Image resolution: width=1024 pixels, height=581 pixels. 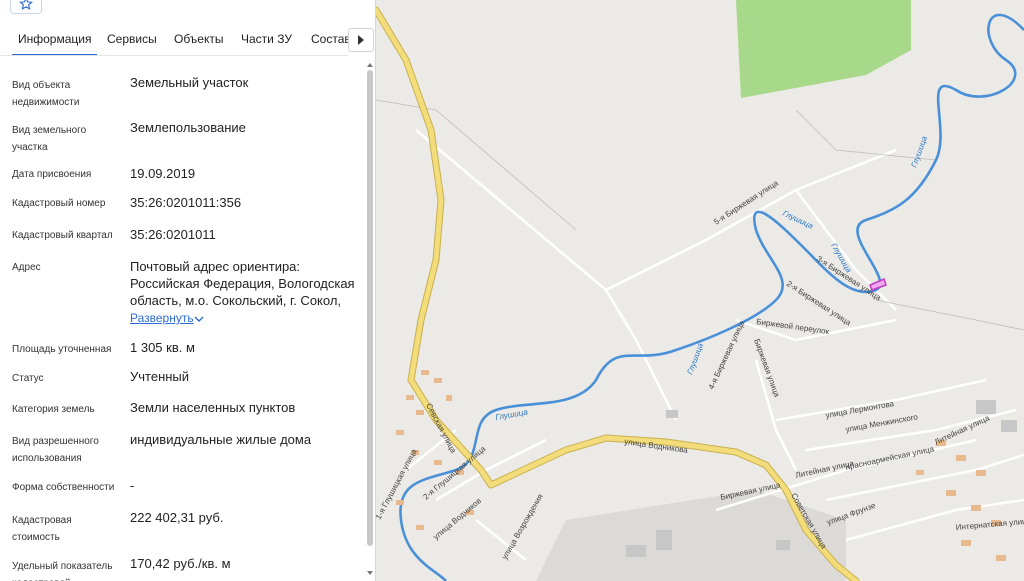 I want to click on property-label: Кадастровый номер, so click(x=59, y=203).